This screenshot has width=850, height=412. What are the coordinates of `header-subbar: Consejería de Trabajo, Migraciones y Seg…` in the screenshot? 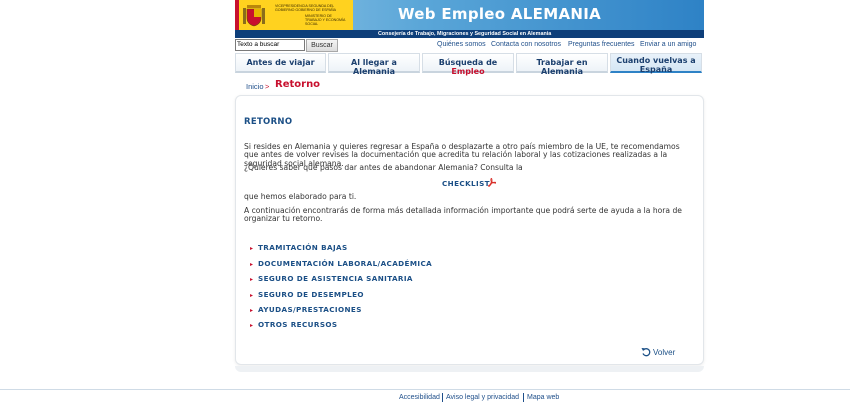 It's located at (469, 34).